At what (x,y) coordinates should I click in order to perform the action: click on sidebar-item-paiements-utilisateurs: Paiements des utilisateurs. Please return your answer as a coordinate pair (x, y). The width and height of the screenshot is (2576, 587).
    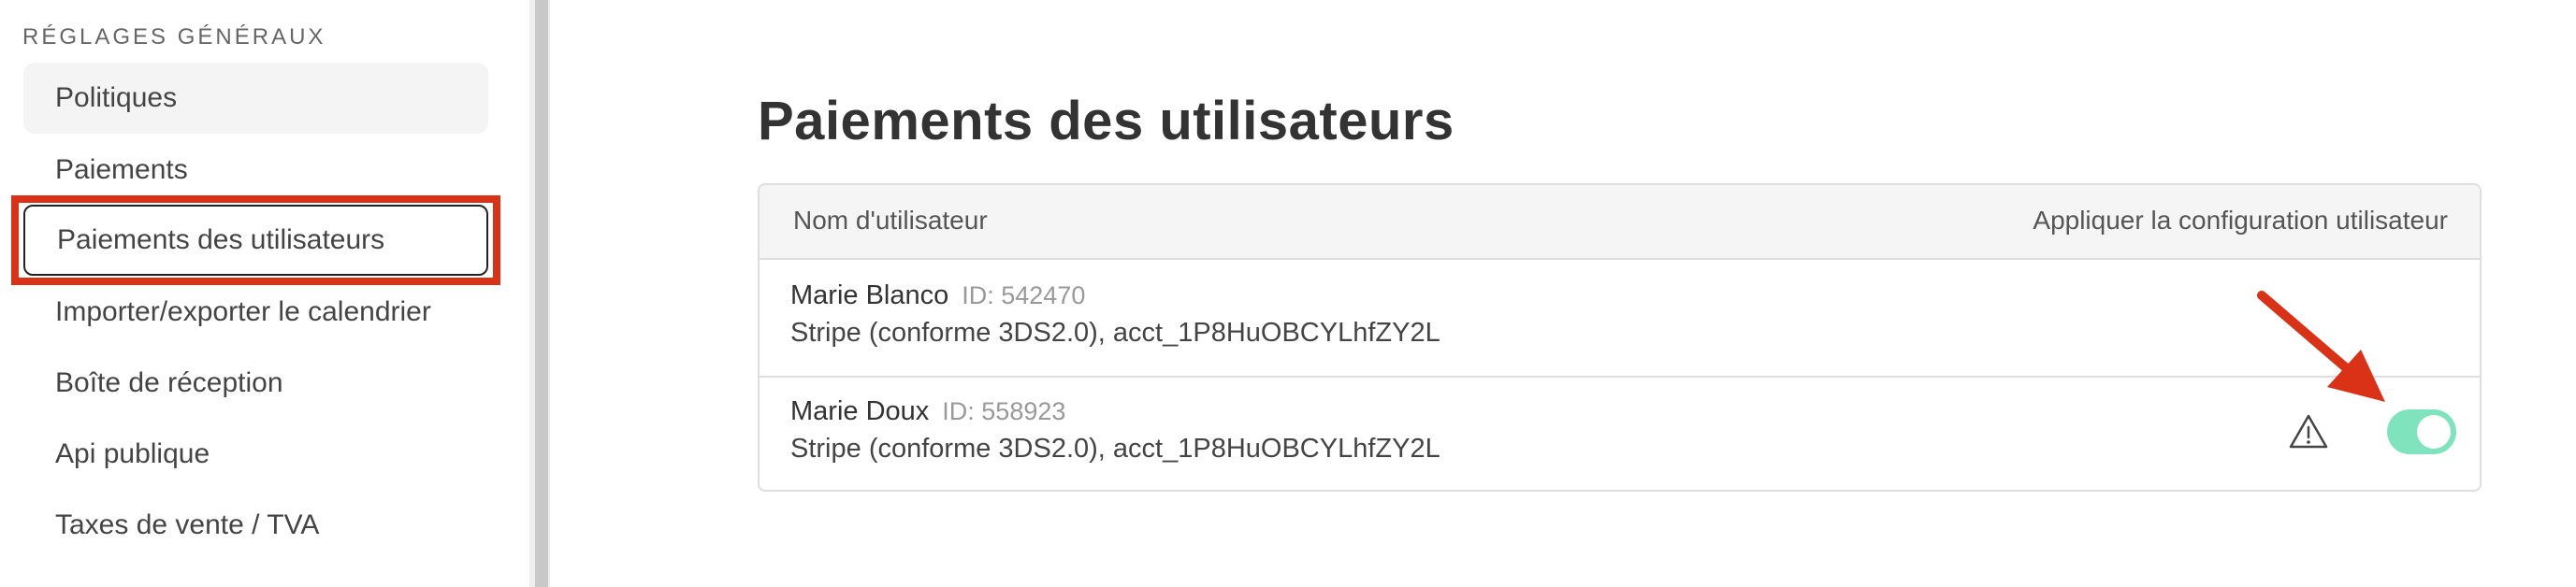
    Looking at the image, I should click on (255, 240).